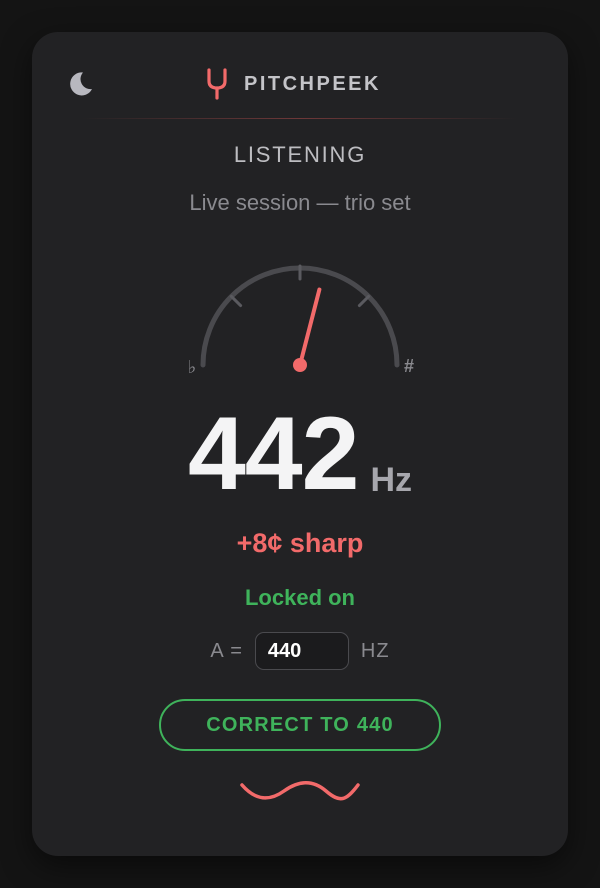  What do you see at coordinates (300, 118) in the screenshot?
I see `header-divider` at bounding box center [300, 118].